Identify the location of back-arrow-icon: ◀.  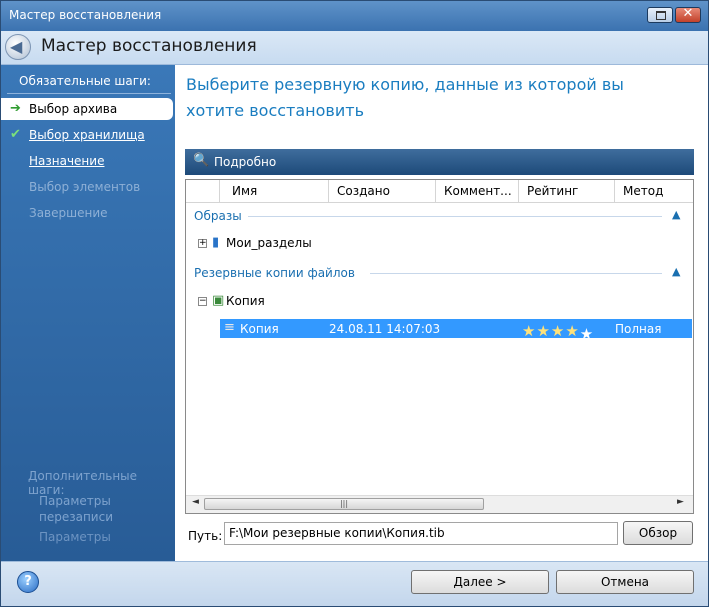
(16, 46).